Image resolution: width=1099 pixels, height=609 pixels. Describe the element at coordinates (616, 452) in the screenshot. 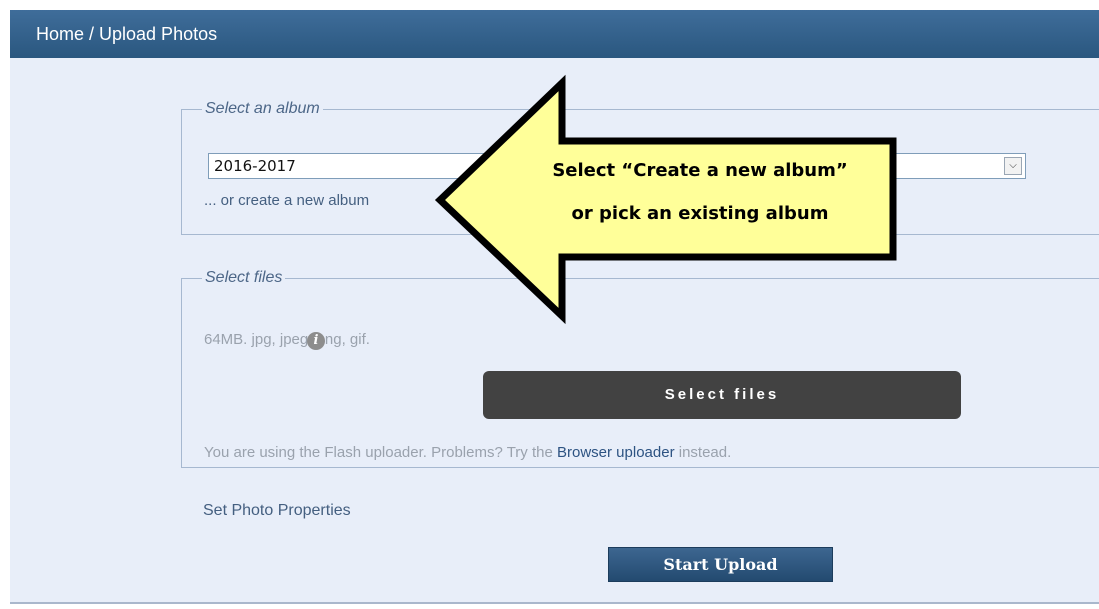

I see `browser-uploader-link: Browser uploader` at that location.